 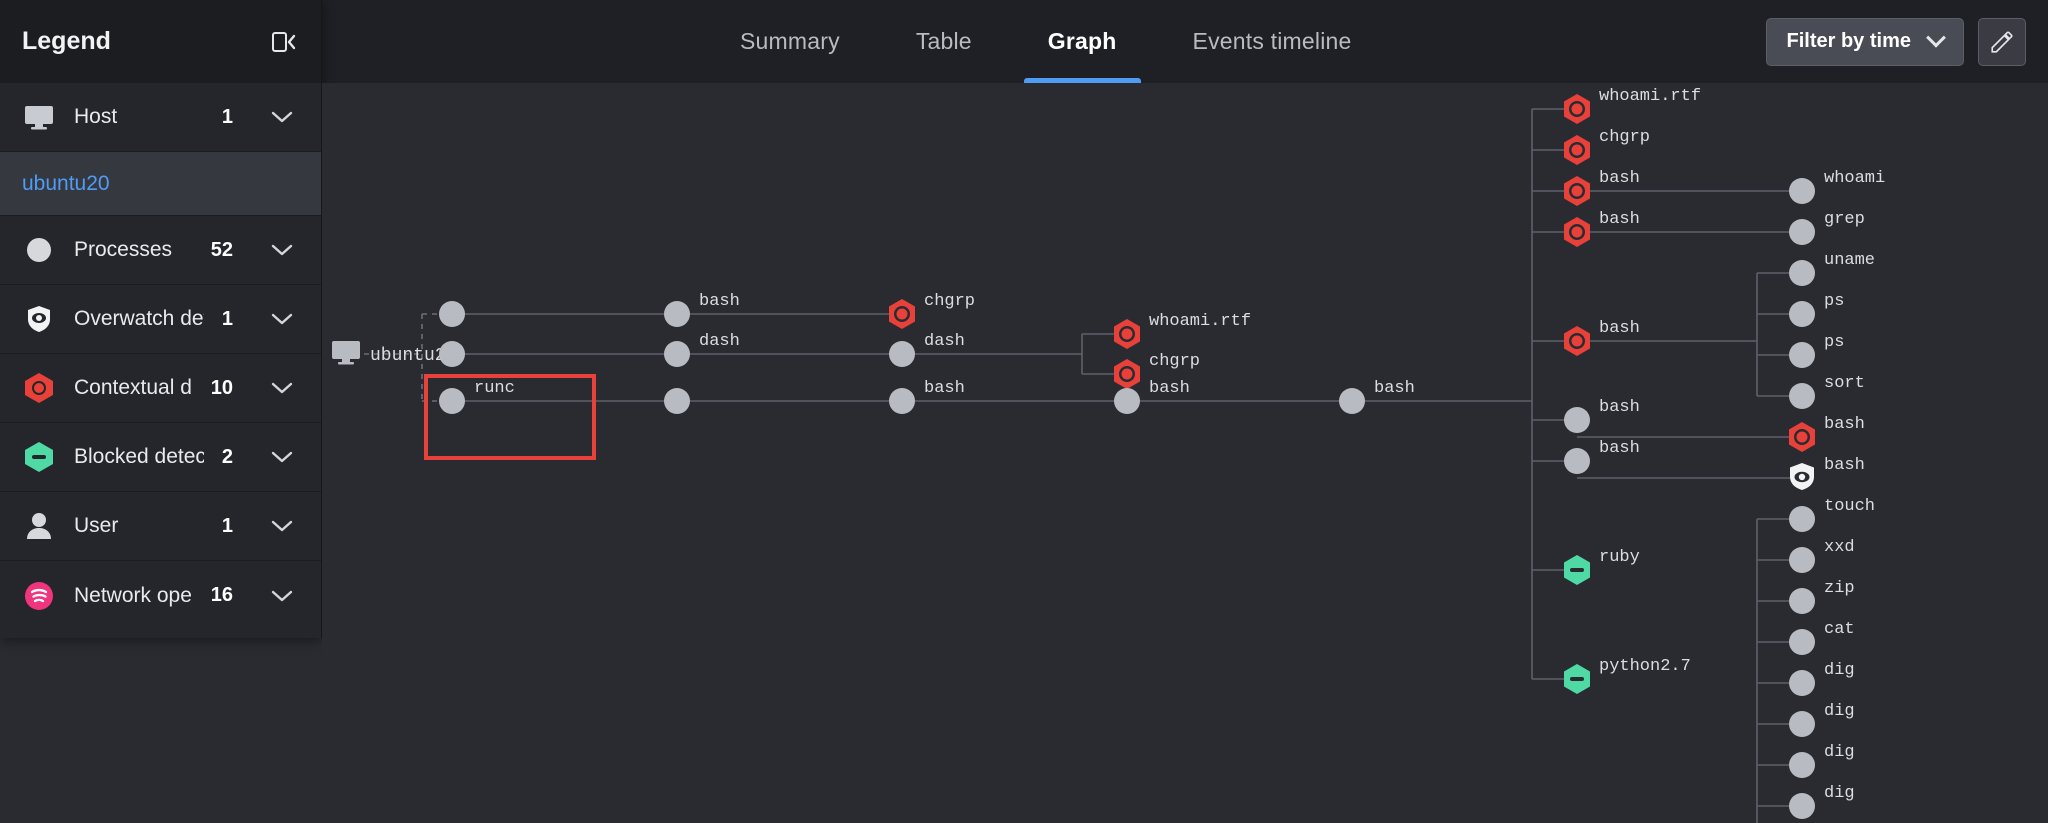 I want to click on tab-graph-label: Graph, so click(x=1082, y=41).